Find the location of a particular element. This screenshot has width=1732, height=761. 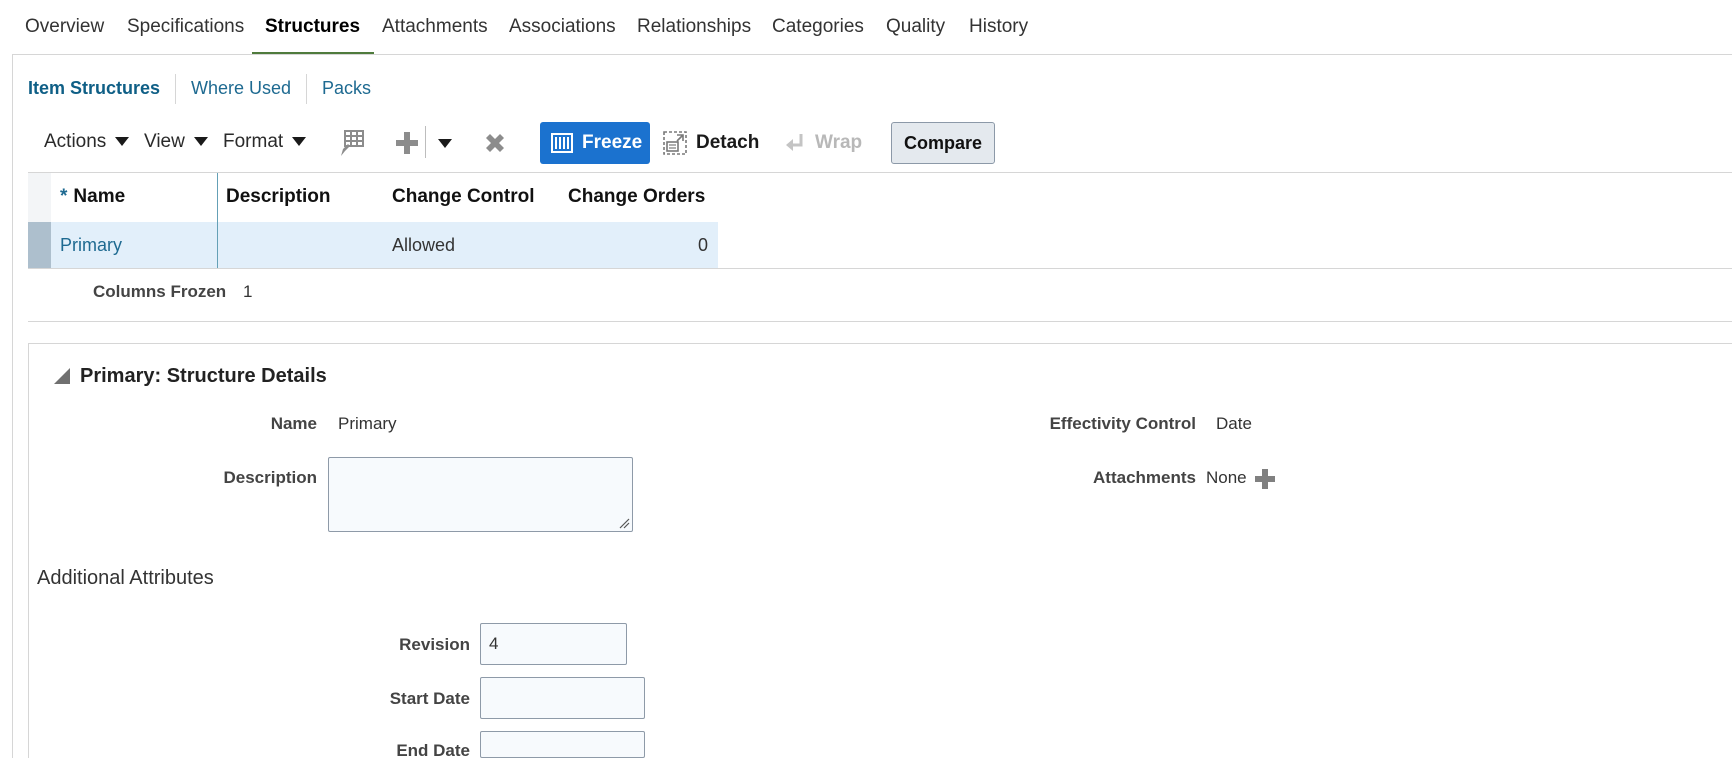

additional-attributes-title: Additional Attributes is located at coordinates (125, 578).